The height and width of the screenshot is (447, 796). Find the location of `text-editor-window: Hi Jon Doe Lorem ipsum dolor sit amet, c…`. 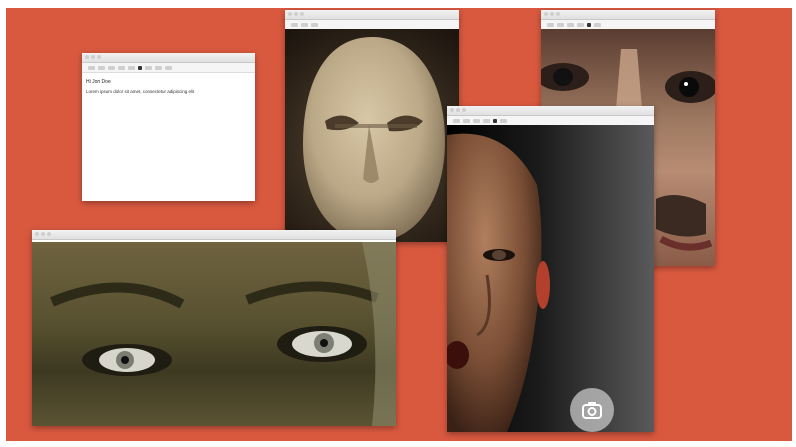

text-editor-window: Hi Jon Doe Lorem ipsum dolor sit amet, c… is located at coordinates (168, 127).